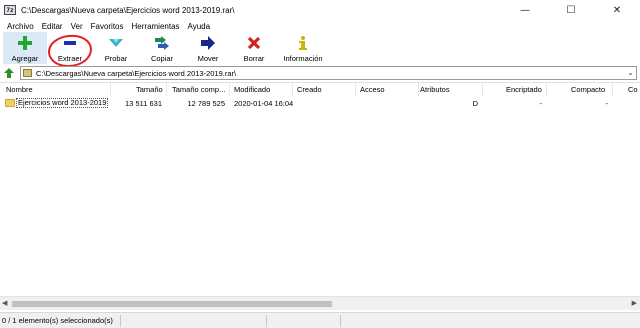 The width and height of the screenshot is (640, 328). What do you see at coordinates (116, 48) in the screenshot?
I see `test-button: Probar` at bounding box center [116, 48].